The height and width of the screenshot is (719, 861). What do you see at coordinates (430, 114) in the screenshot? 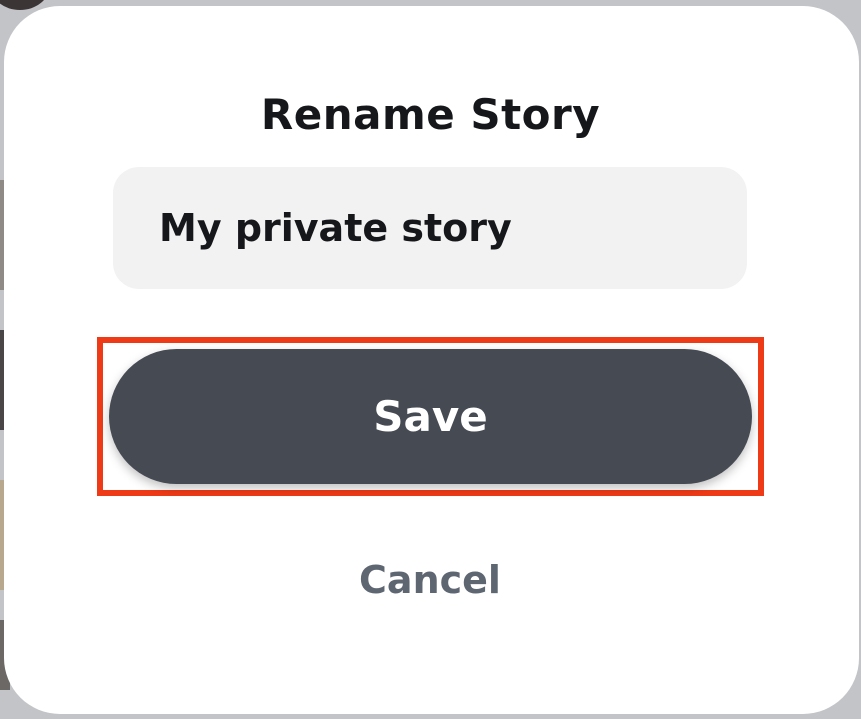
I see `dialog-title: Rename Story` at bounding box center [430, 114].